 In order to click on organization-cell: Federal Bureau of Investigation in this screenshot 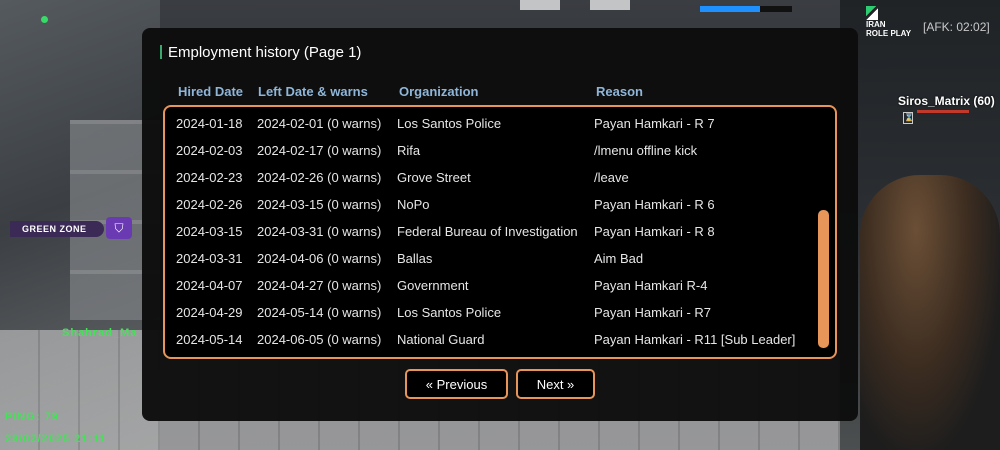, I will do `click(487, 231)`.